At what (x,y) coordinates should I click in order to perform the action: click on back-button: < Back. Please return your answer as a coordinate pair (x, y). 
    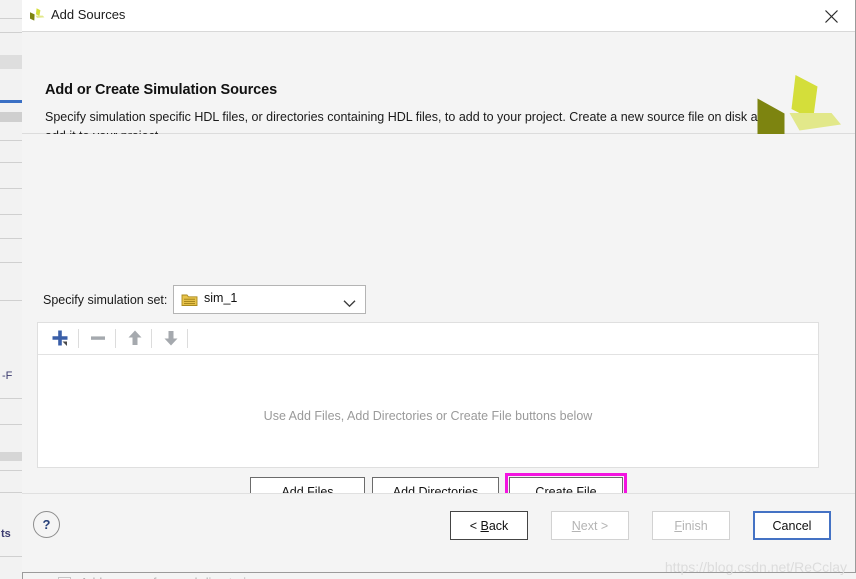
    Looking at the image, I should click on (489, 525).